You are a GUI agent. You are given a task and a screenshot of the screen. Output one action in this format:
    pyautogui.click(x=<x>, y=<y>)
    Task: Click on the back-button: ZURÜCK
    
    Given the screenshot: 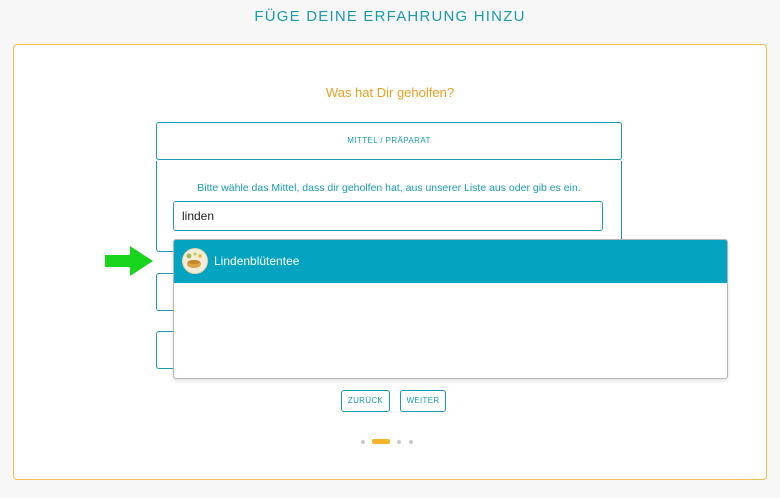 What is the action you would take?
    pyautogui.click(x=365, y=401)
    